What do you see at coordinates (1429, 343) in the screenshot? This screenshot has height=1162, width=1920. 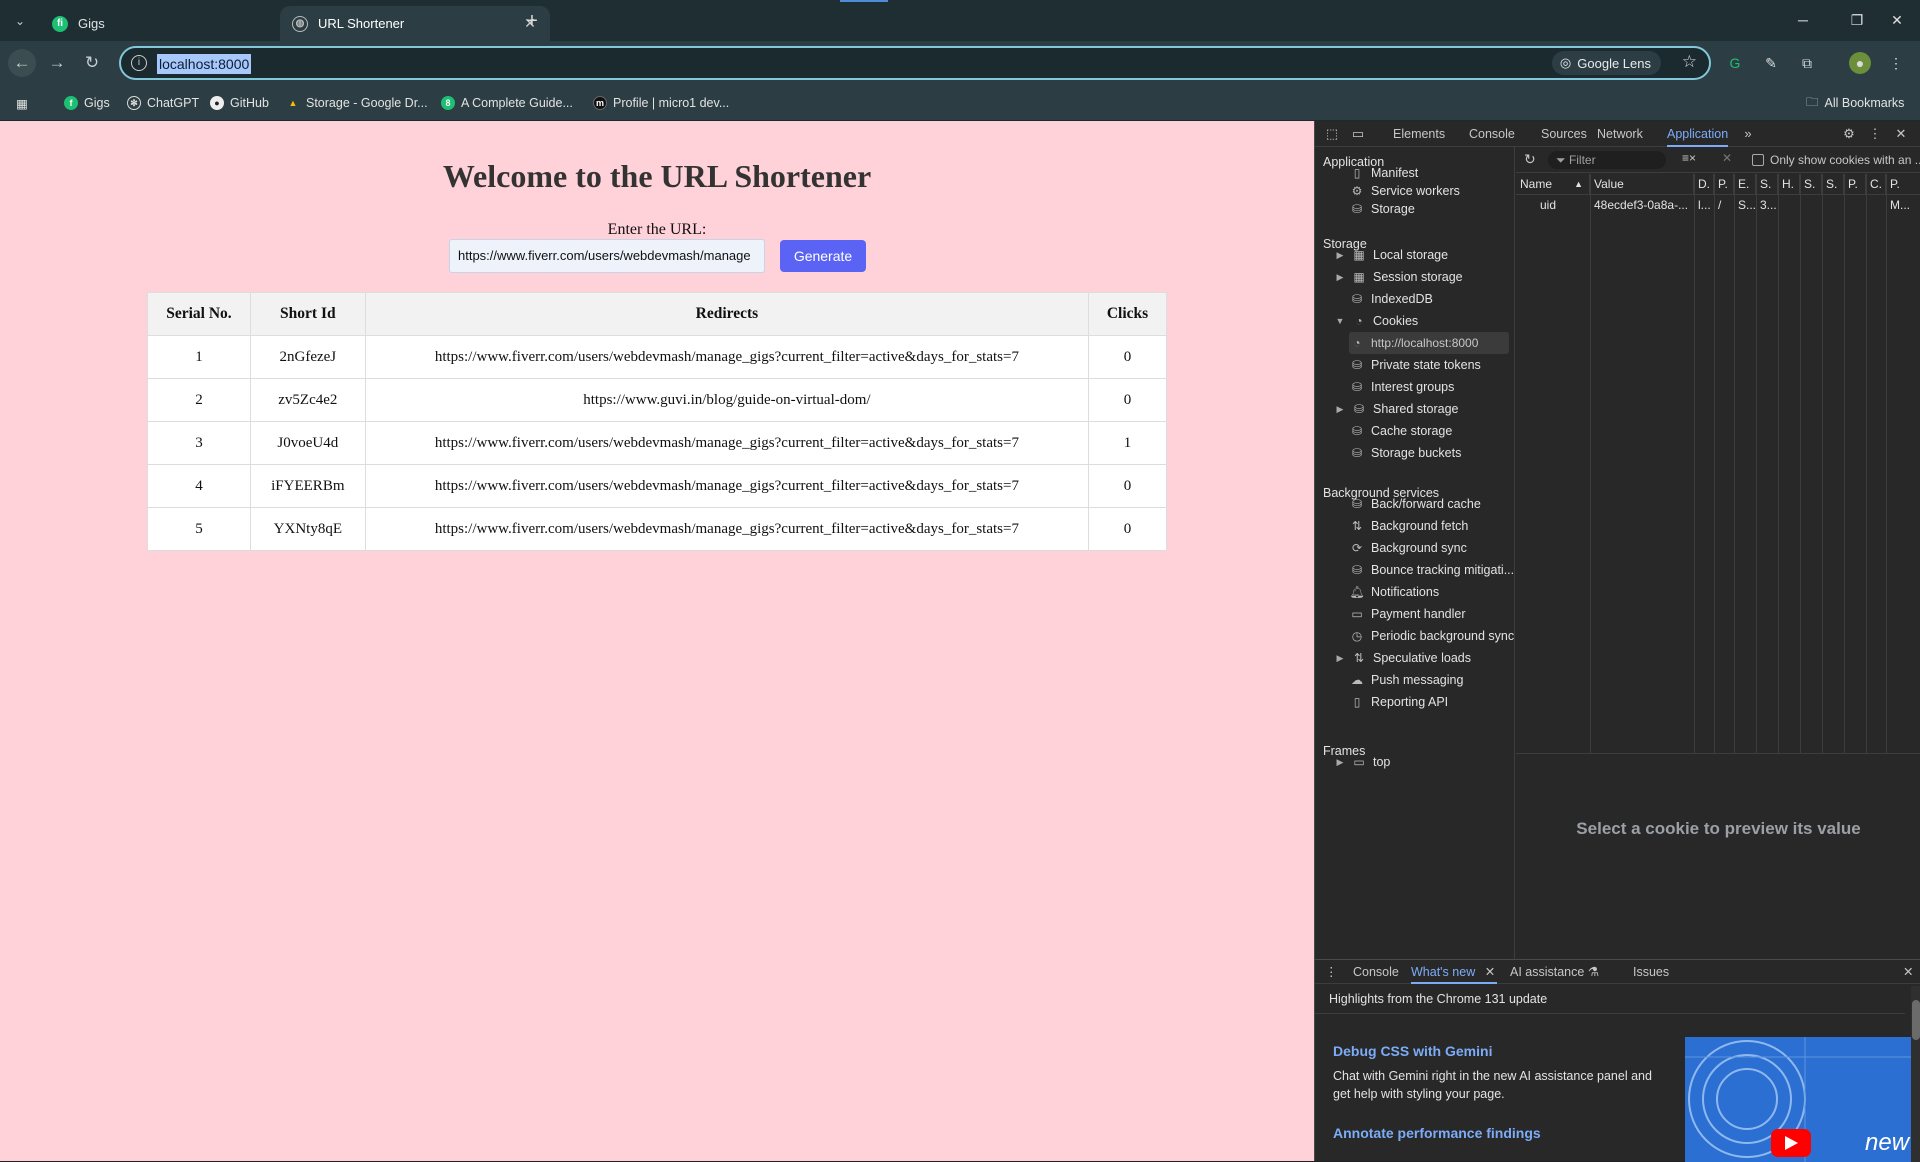 I see `sidebar-item-cookie-origin: ◔ http://localhost:8000` at bounding box center [1429, 343].